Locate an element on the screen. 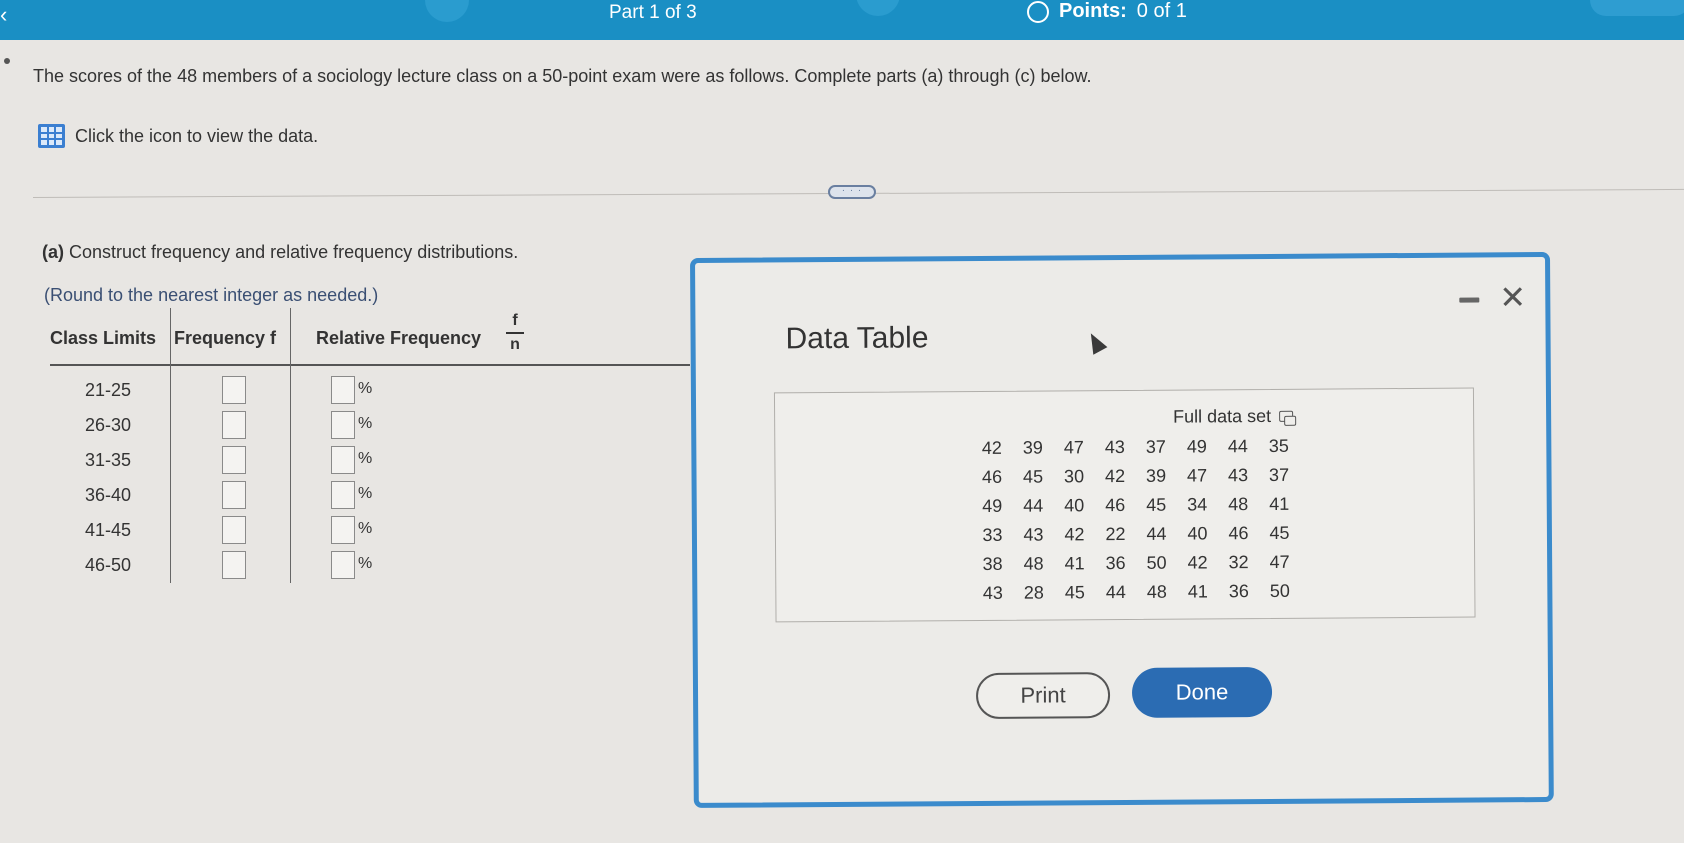 The width and height of the screenshot is (1684, 843). data-value-cell: 28 is located at coordinates (1033, 592).